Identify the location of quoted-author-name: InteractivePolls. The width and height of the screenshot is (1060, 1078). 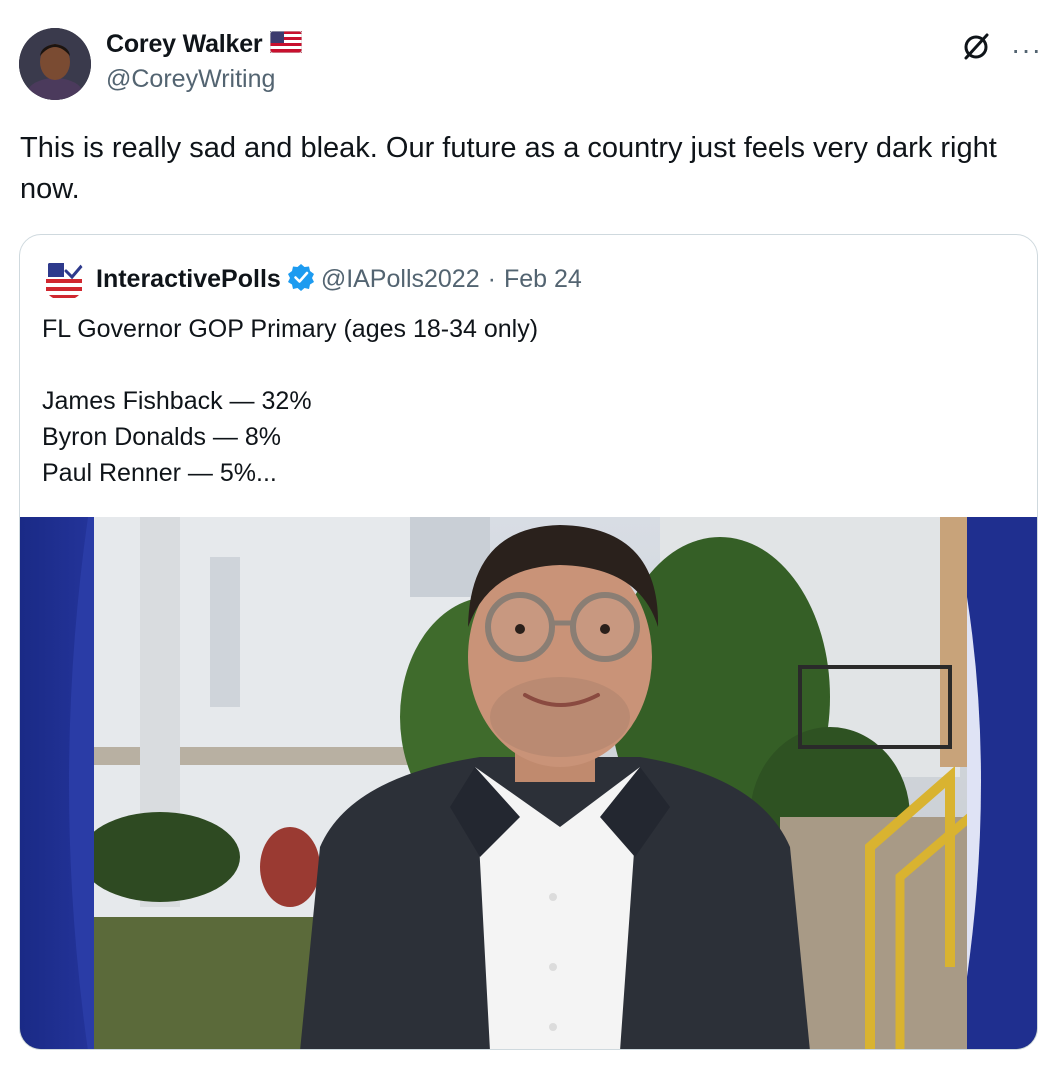
(188, 279).